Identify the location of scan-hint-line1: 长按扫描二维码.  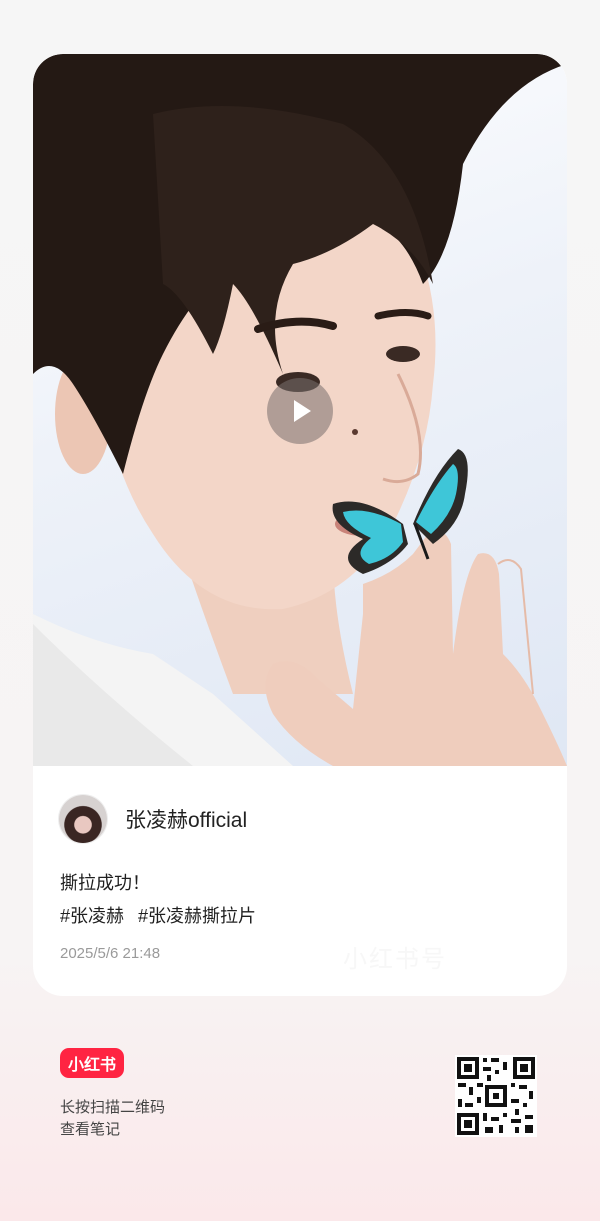
(113, 1107).